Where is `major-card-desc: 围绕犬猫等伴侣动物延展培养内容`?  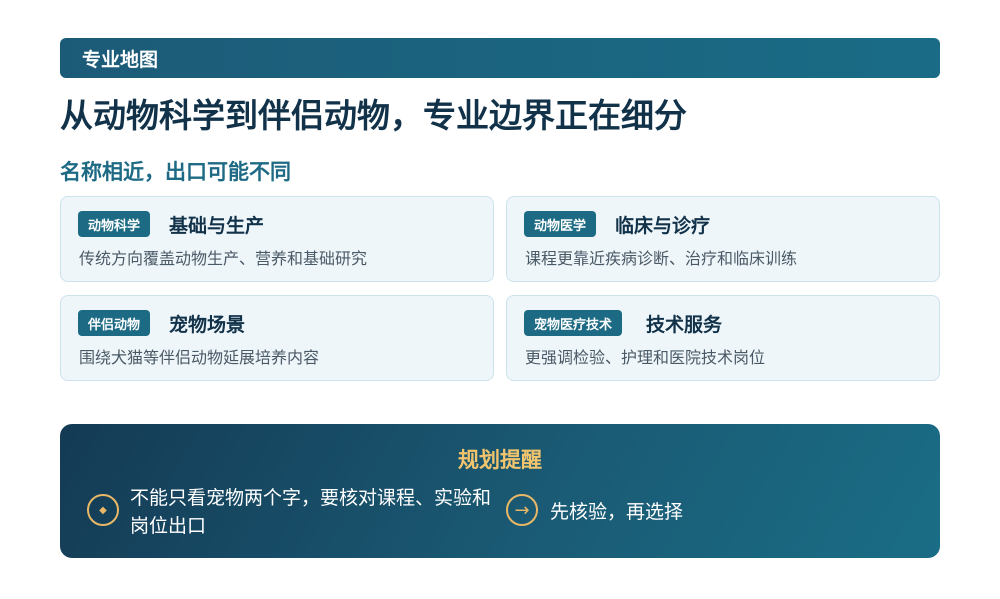
major-card-desc: 围绕犬猫等伴侣动物延展培养内容 is located at coordinates (199, 357).